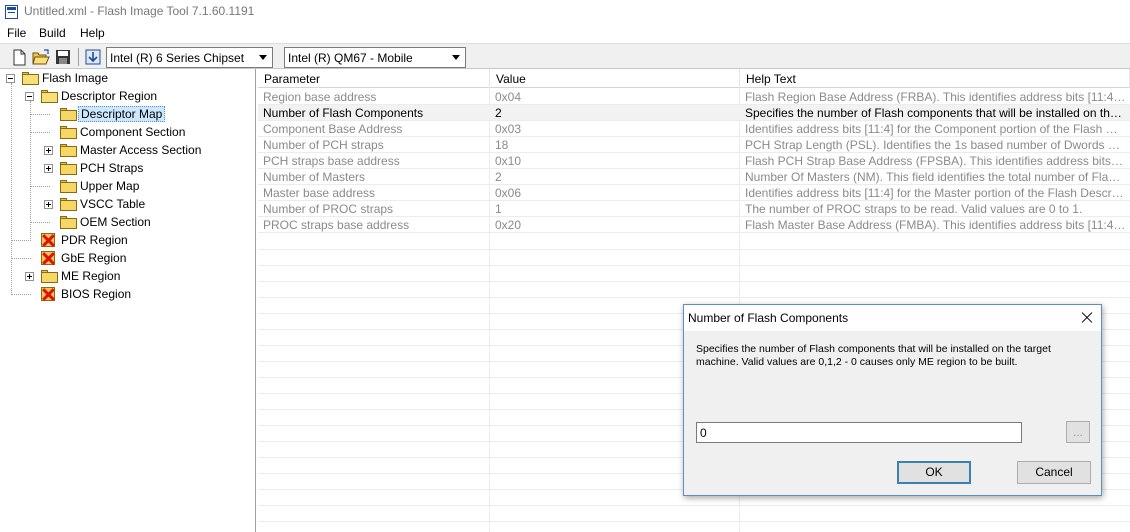  Describe the element at coordinates (48, 240) in the screenshot. I see `disabled-region-icon` at that location.